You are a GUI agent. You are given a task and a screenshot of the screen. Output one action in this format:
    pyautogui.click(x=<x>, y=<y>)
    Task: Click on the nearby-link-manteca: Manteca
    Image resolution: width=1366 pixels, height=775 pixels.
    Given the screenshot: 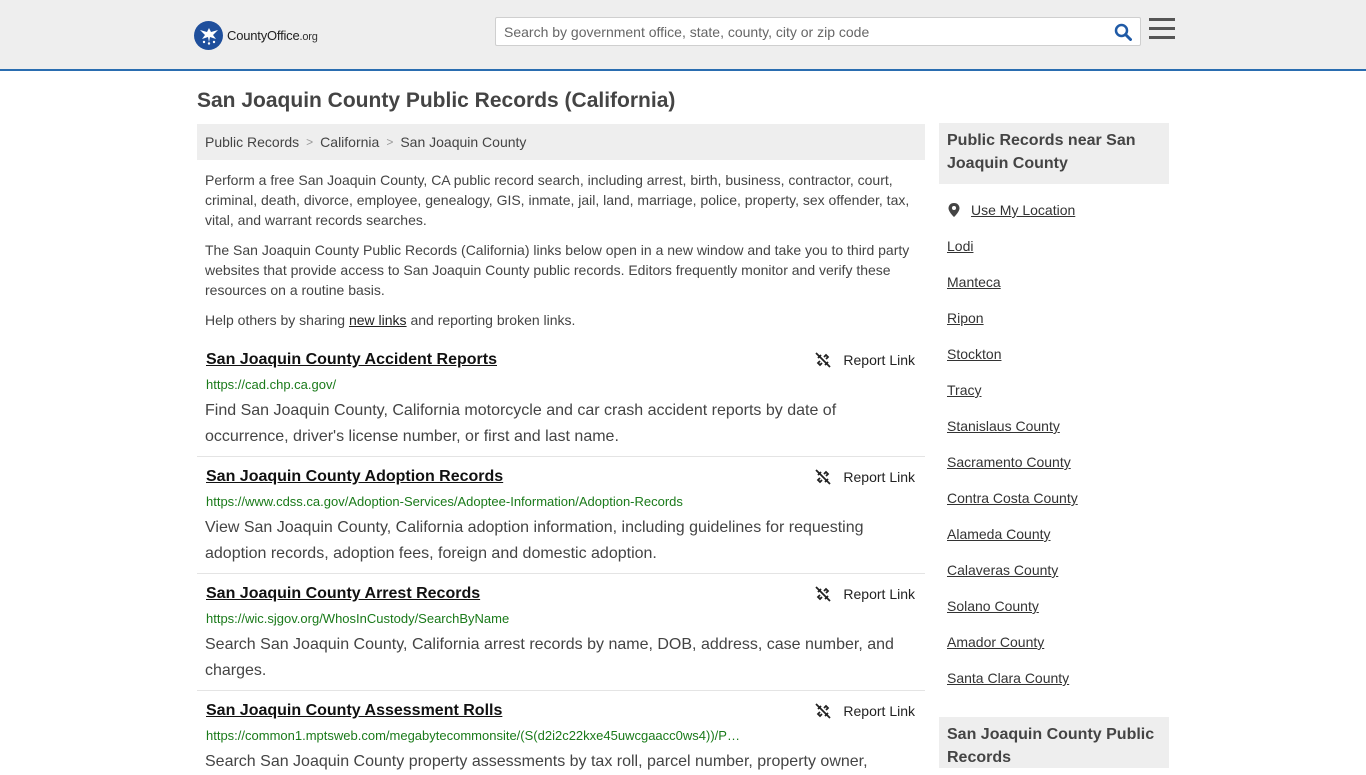 What is the action you would take?
    pyautogui.click(x=974, y=282)
    